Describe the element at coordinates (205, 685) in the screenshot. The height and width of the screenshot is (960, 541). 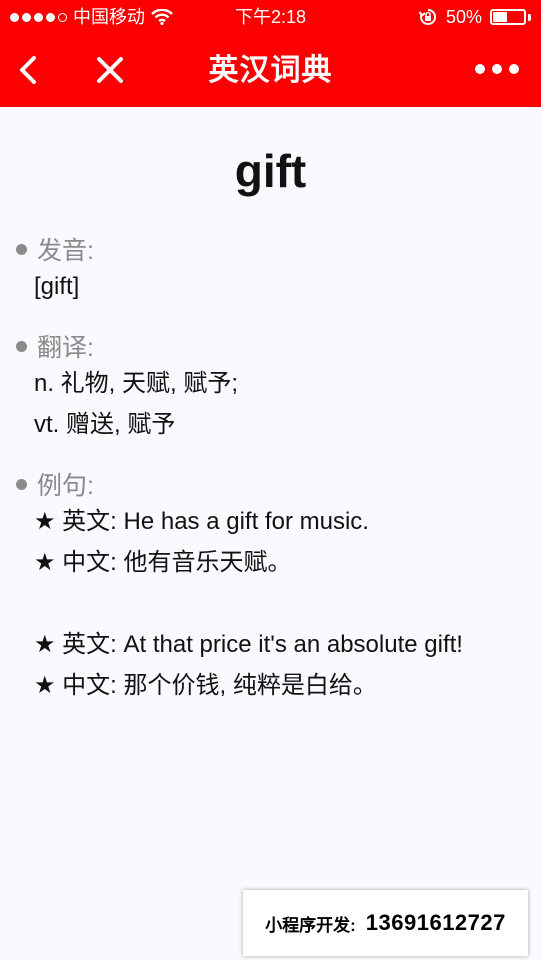
I see `example-zh: ★ 中文: 那个价钱, 纯粹是白给。` at that location.